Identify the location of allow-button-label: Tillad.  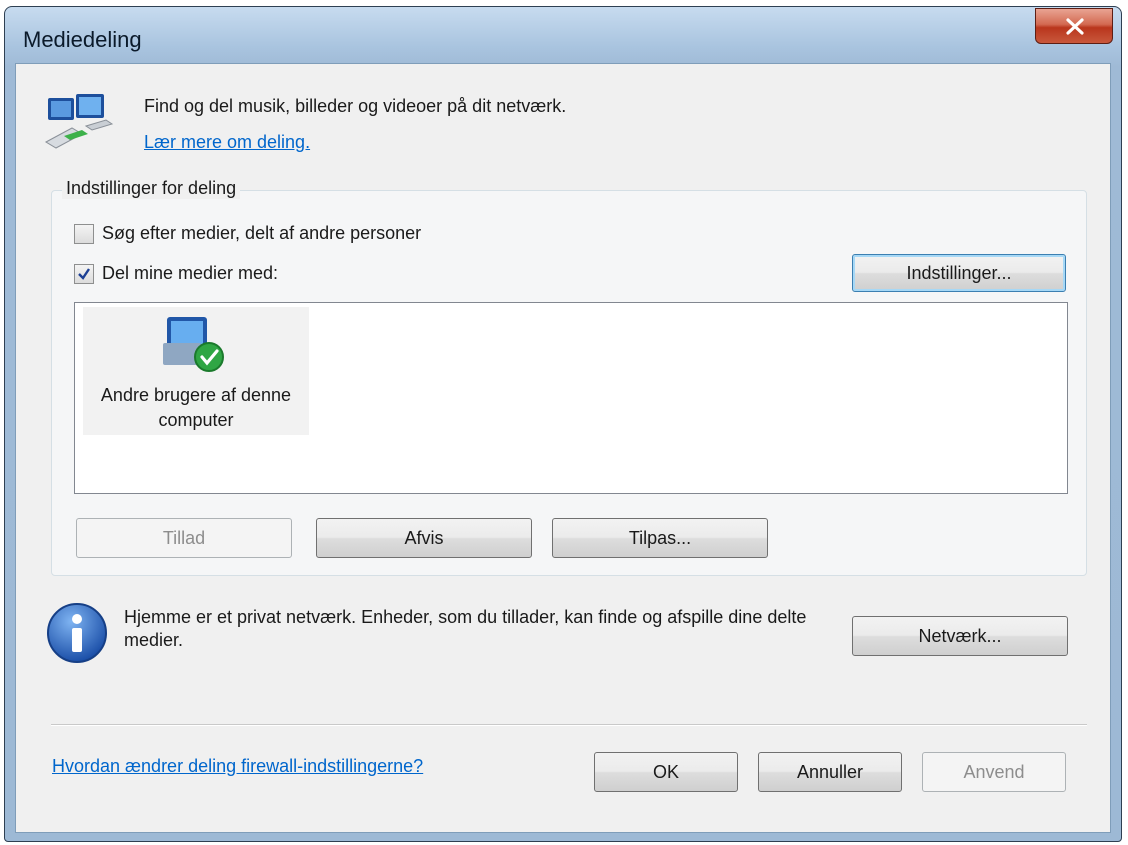
(184, 537).